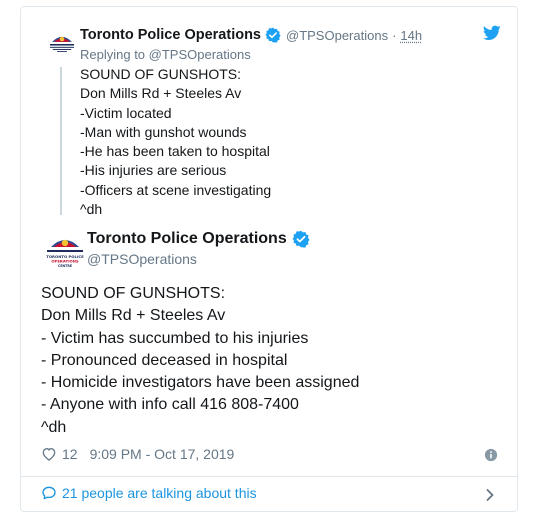 The image size is (542, 525). I want to click on chevron-right-icon, so click(490, 495).